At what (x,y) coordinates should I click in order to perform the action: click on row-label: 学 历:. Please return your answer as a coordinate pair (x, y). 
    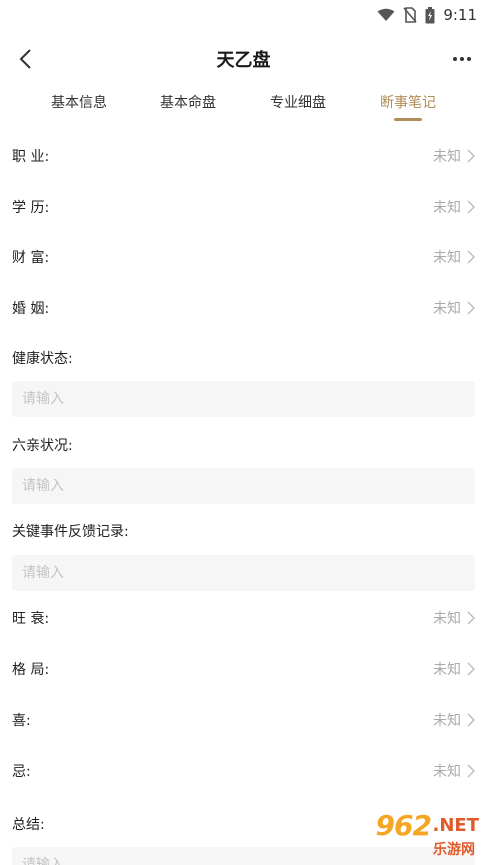
    Looking at the image, I should click on (31, 208).